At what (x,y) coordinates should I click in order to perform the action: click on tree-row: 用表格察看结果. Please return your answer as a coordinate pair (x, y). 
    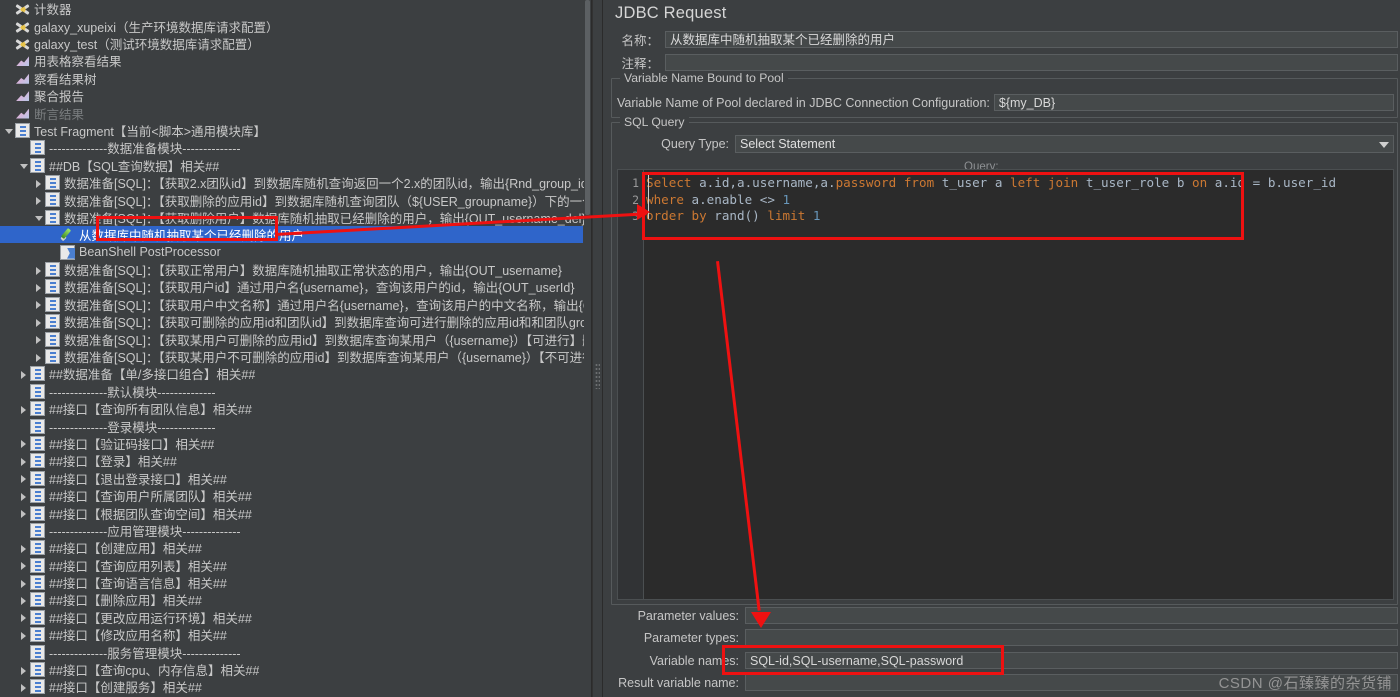
    Looking at the image, I should click on (295, 60).